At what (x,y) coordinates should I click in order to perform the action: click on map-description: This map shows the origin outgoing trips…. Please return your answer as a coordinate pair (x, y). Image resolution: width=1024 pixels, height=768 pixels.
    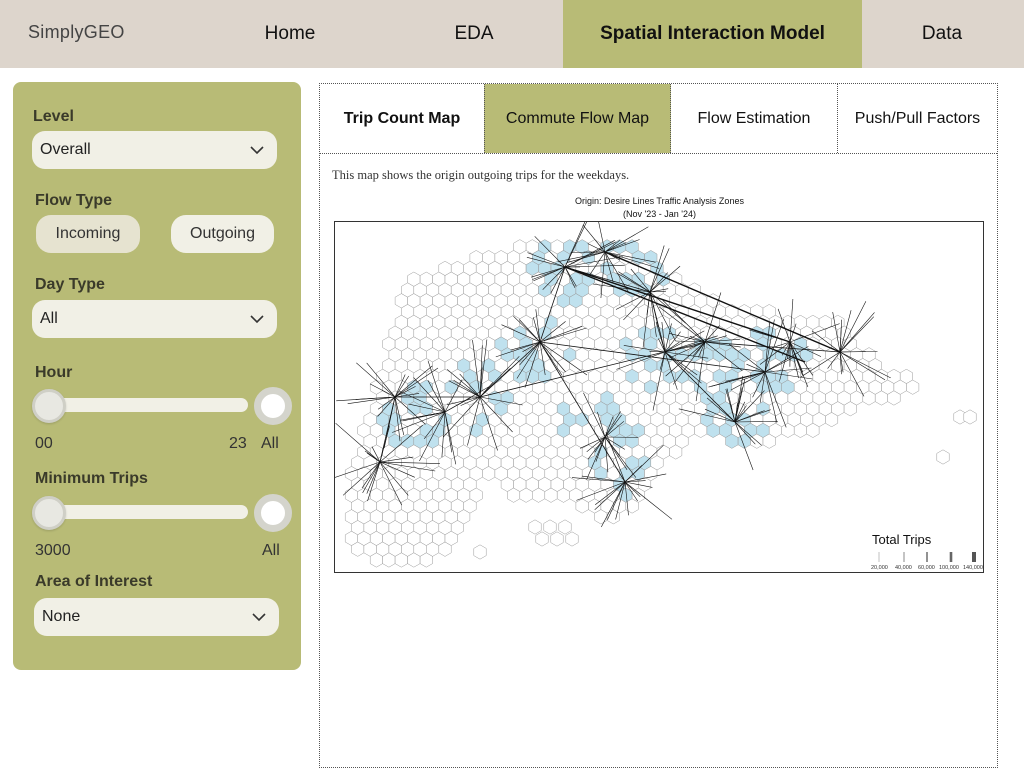
    Looking at the image, I should click on (481, 175).